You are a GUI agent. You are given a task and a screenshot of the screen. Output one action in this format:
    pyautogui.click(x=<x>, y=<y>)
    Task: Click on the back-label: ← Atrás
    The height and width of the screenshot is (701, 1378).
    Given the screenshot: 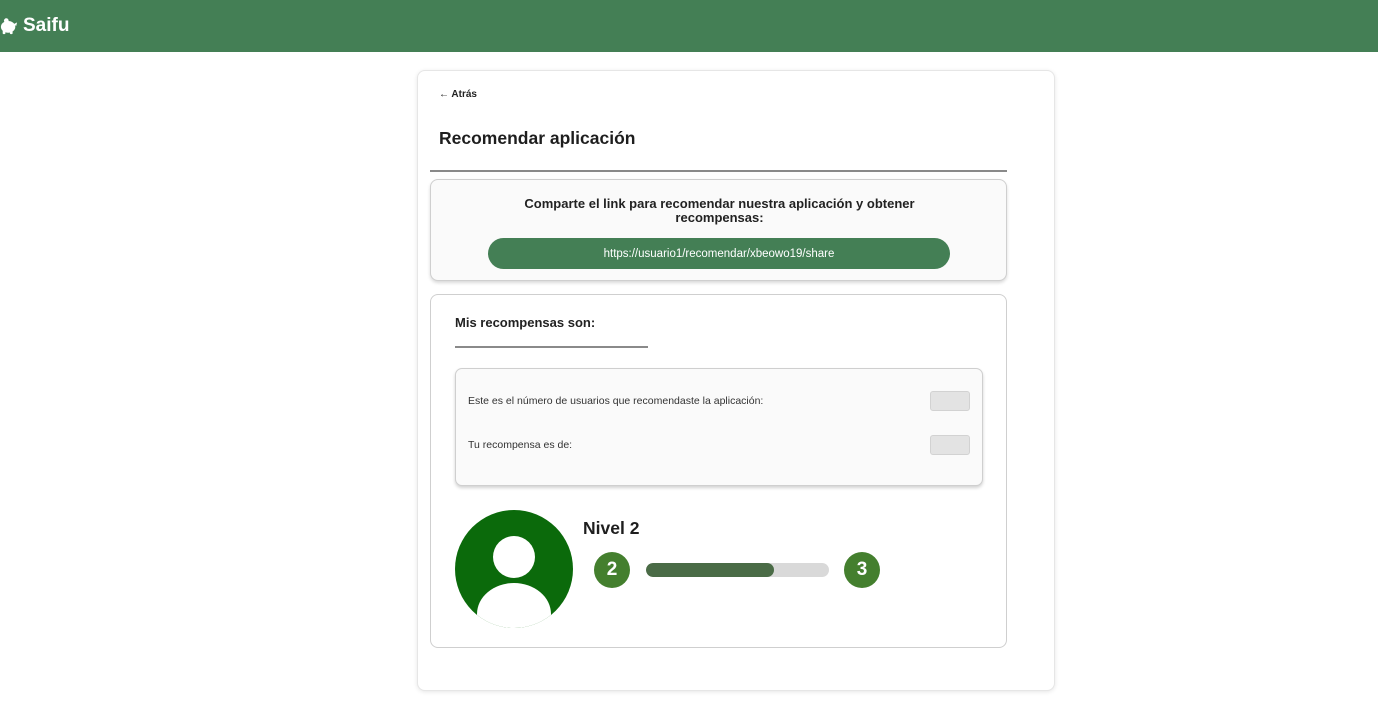 What is the action you would take?
    pyautogui.click(x=458, y=94)
    